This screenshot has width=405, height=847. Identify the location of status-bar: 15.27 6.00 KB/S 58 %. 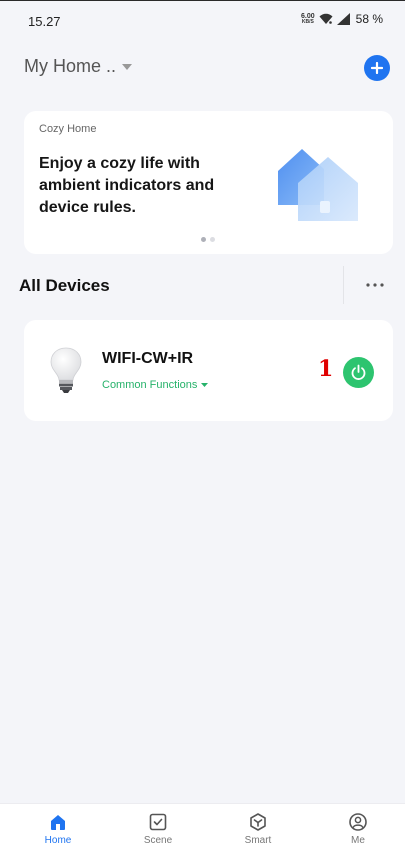
(202, 22).